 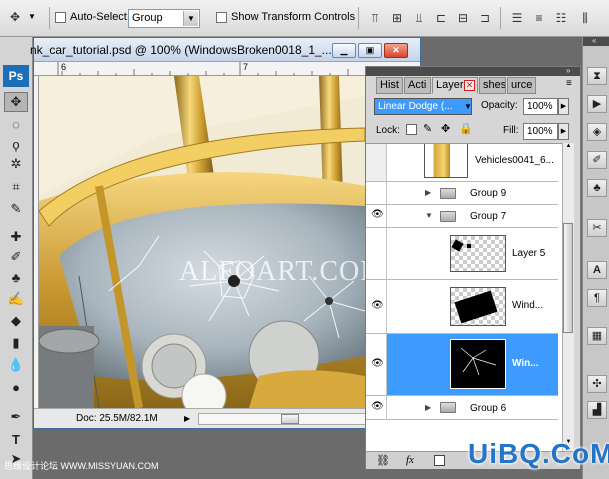 I want to click on link-layers-icon: ⛓, so click(x=383, y=460).